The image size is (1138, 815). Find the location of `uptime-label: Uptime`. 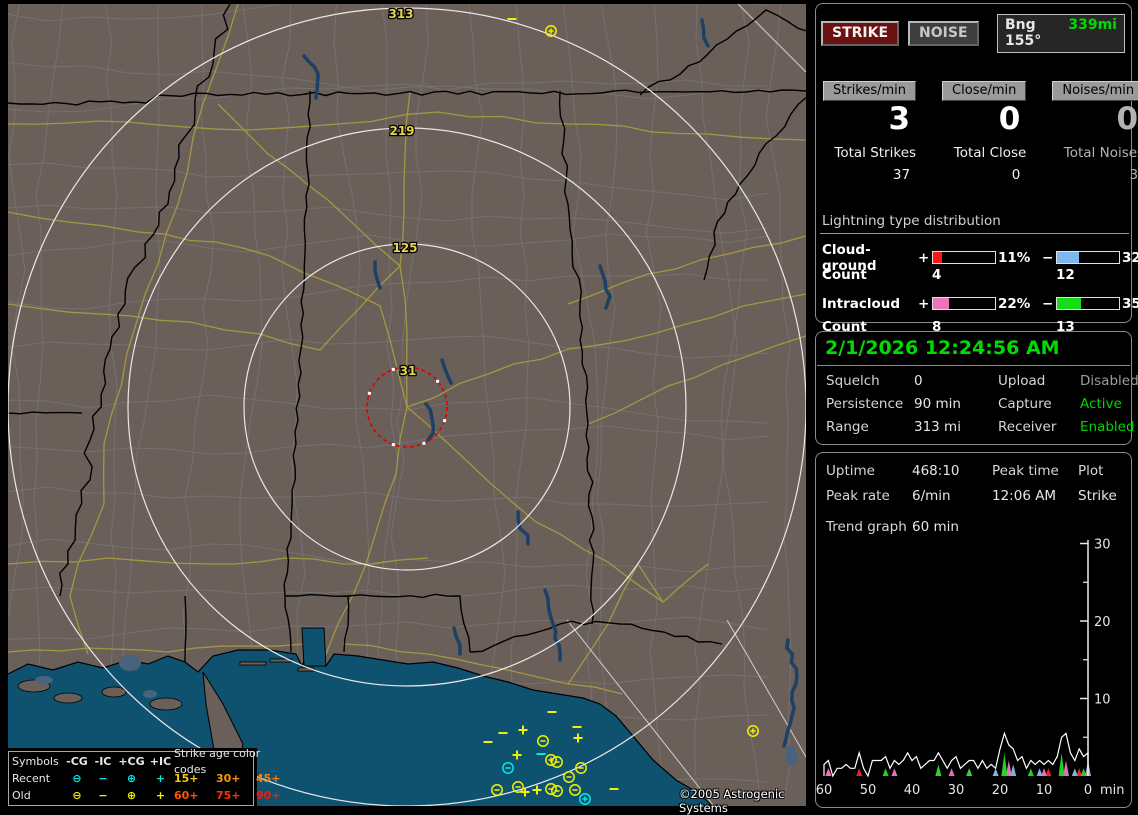

uptime-label: Uptime is located at coordinates (850, 471).